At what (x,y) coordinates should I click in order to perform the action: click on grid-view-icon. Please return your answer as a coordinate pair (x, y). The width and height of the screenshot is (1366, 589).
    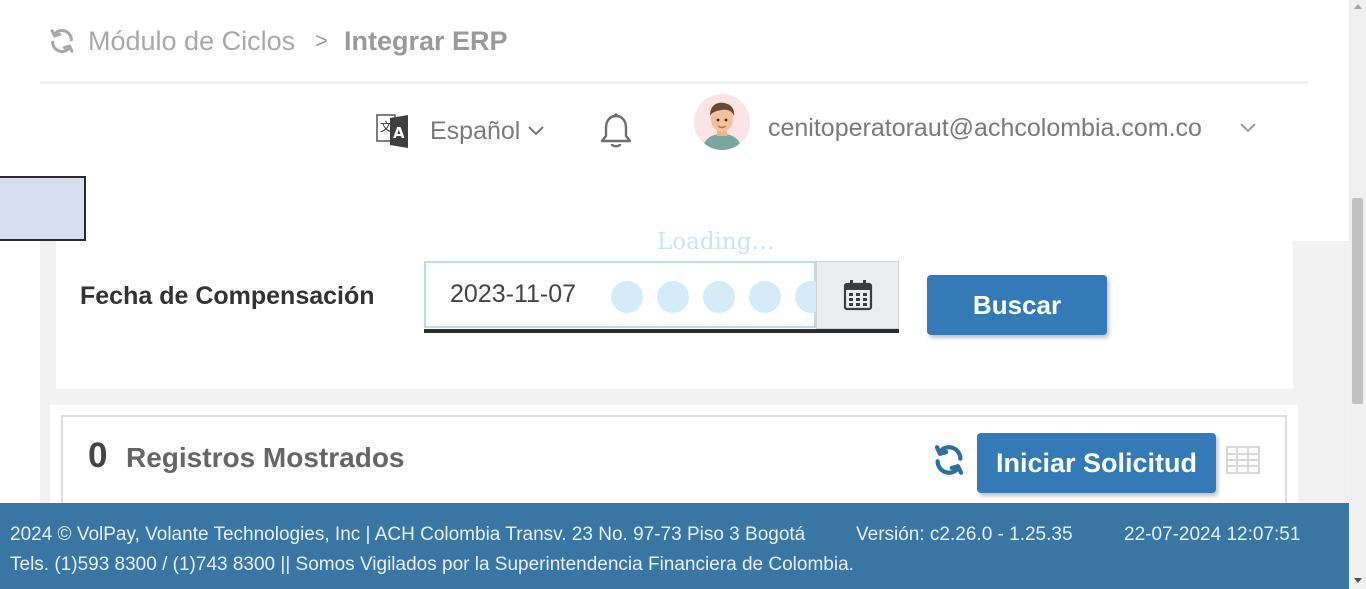
    Looking at the image, I should click on (1243, 460).